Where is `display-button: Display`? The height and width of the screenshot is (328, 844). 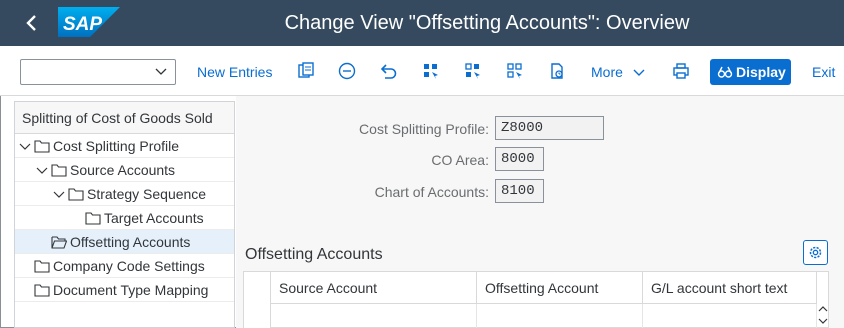
display-button: Display is located at coordinates (750, 72).